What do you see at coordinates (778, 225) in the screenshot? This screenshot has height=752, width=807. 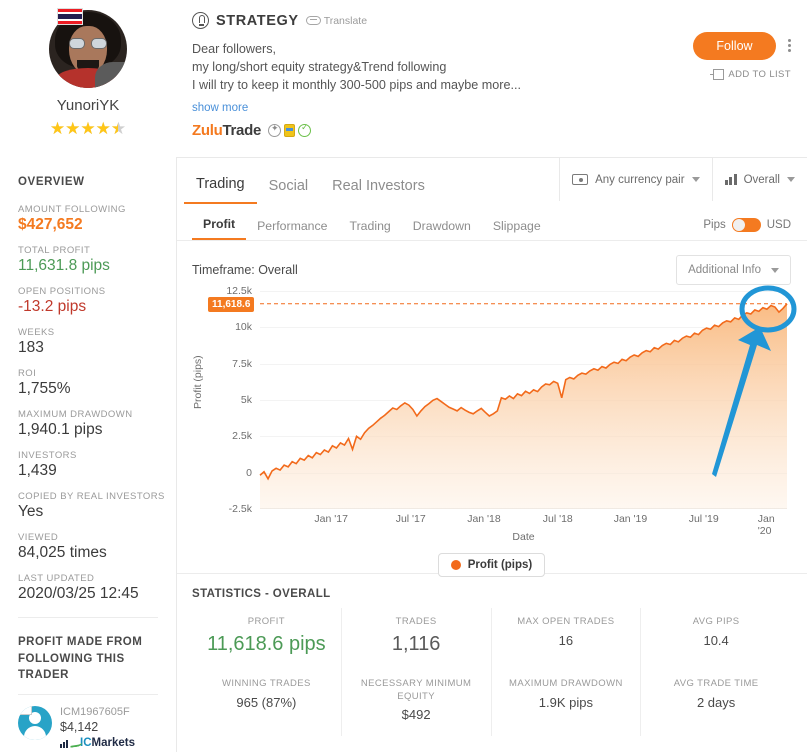 I see `usd-label: USD` at bounding box center [778, 225].